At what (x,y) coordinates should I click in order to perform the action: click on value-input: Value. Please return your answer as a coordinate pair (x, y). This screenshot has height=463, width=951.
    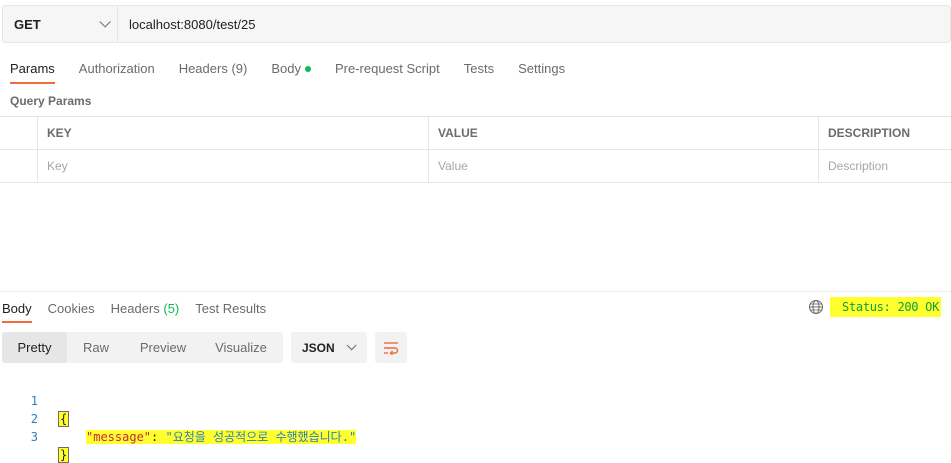
    Looking at the image, I should click on (624, 166).